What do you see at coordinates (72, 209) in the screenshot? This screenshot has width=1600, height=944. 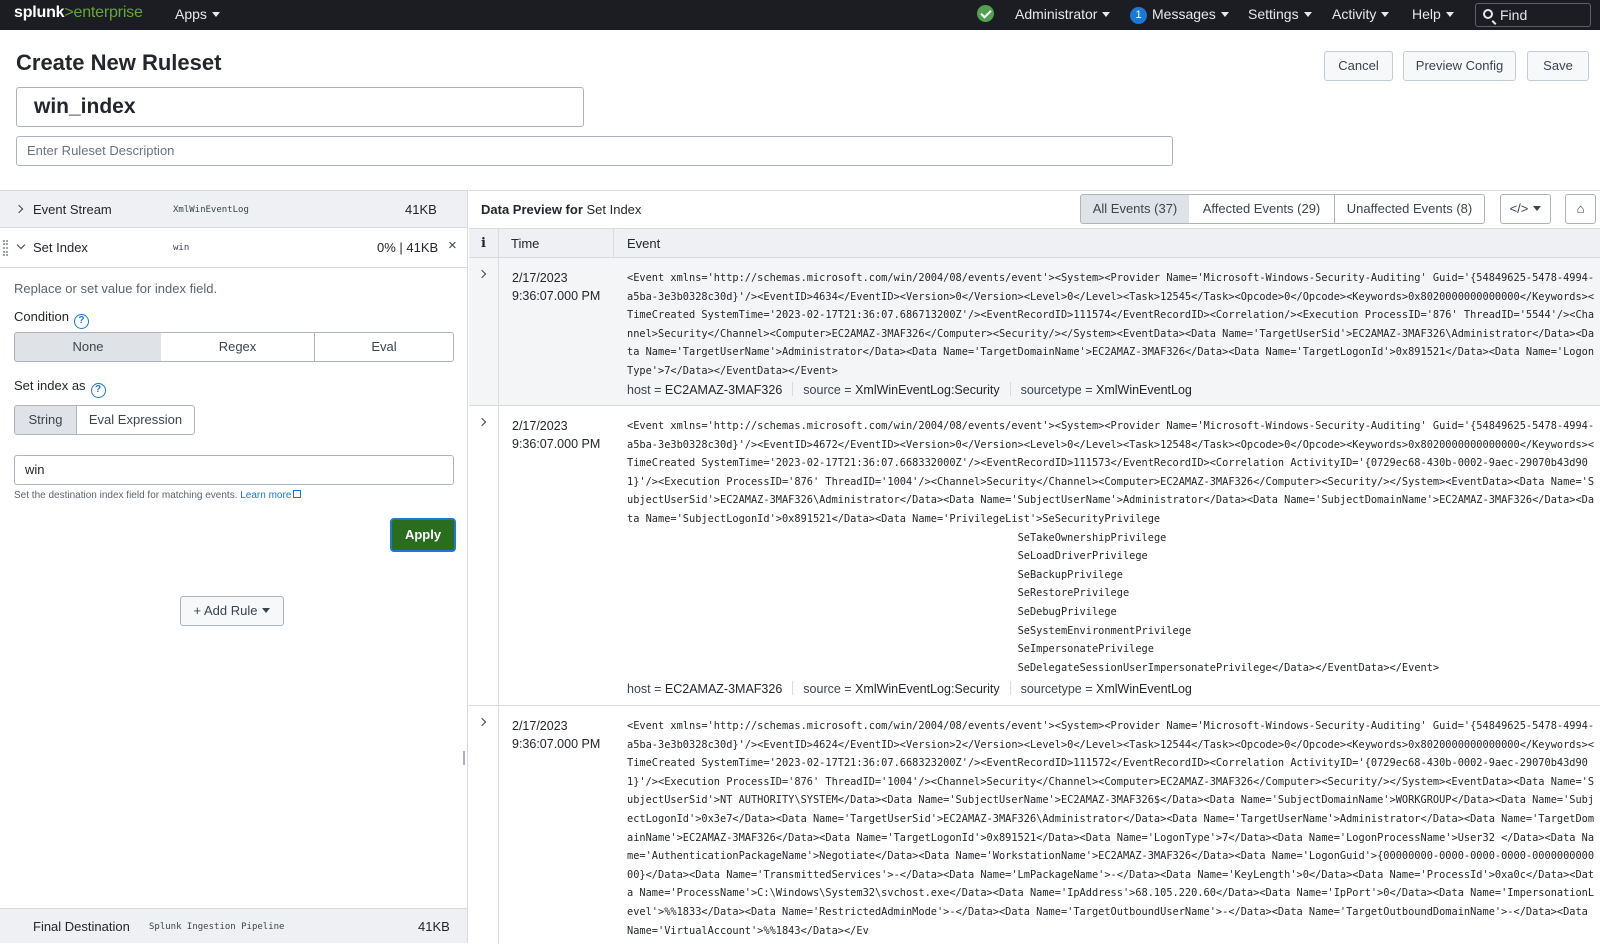 I see `event-stream-label: Event Stream` at bounding box center [72, 209].